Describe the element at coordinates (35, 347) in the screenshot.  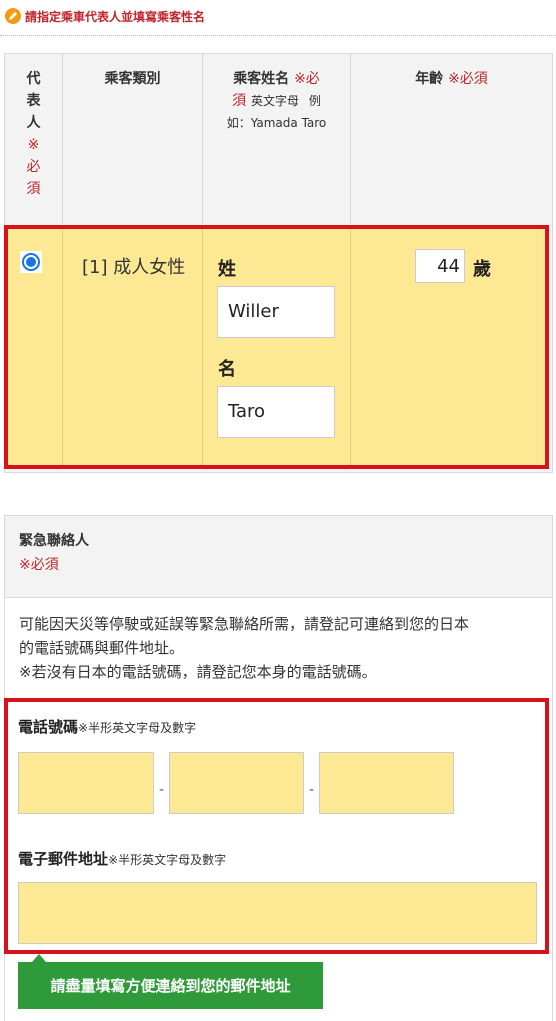
I see `representative-cell` at that location.